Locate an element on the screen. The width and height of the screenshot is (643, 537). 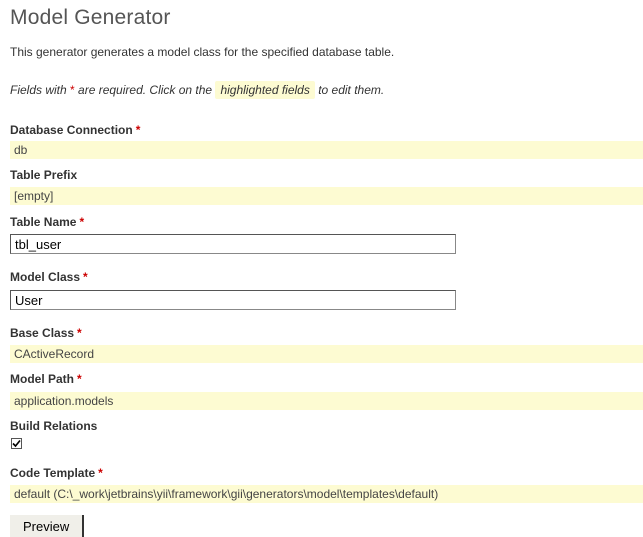
hint-text-middle: are required. Click on the is located at coordinates (145, 90).